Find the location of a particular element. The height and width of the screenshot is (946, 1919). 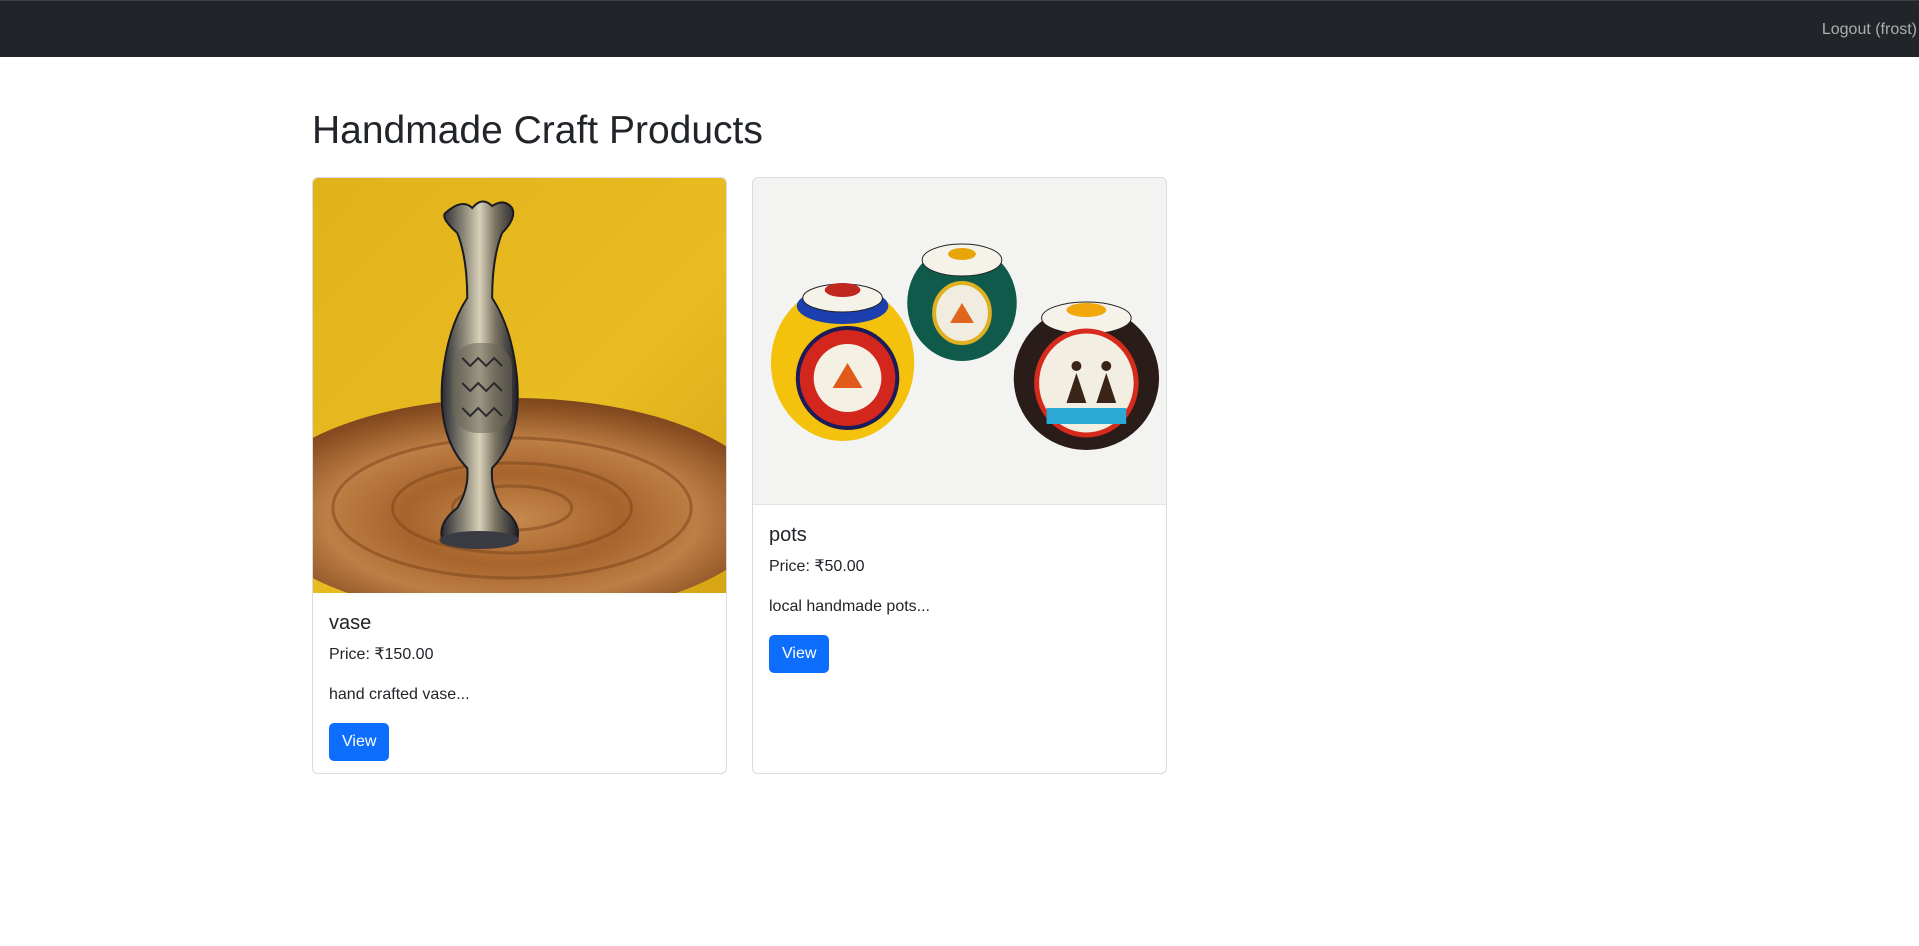

product-image-vase is located at coordinates (519, 385).